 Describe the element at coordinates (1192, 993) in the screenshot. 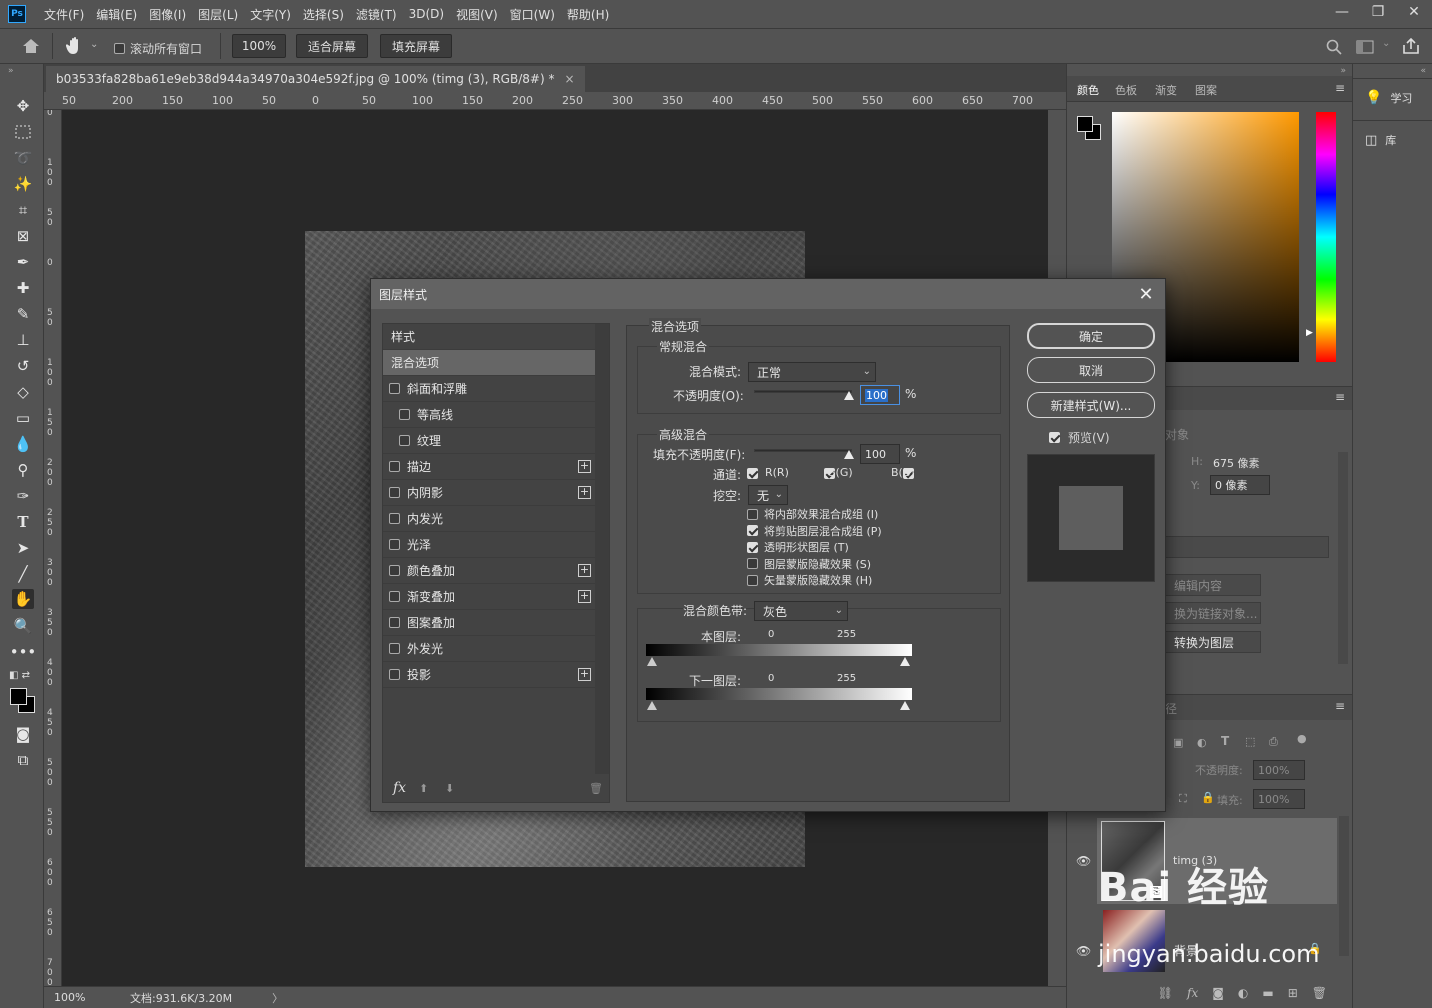

I see `fx-icon: fx` at that location.